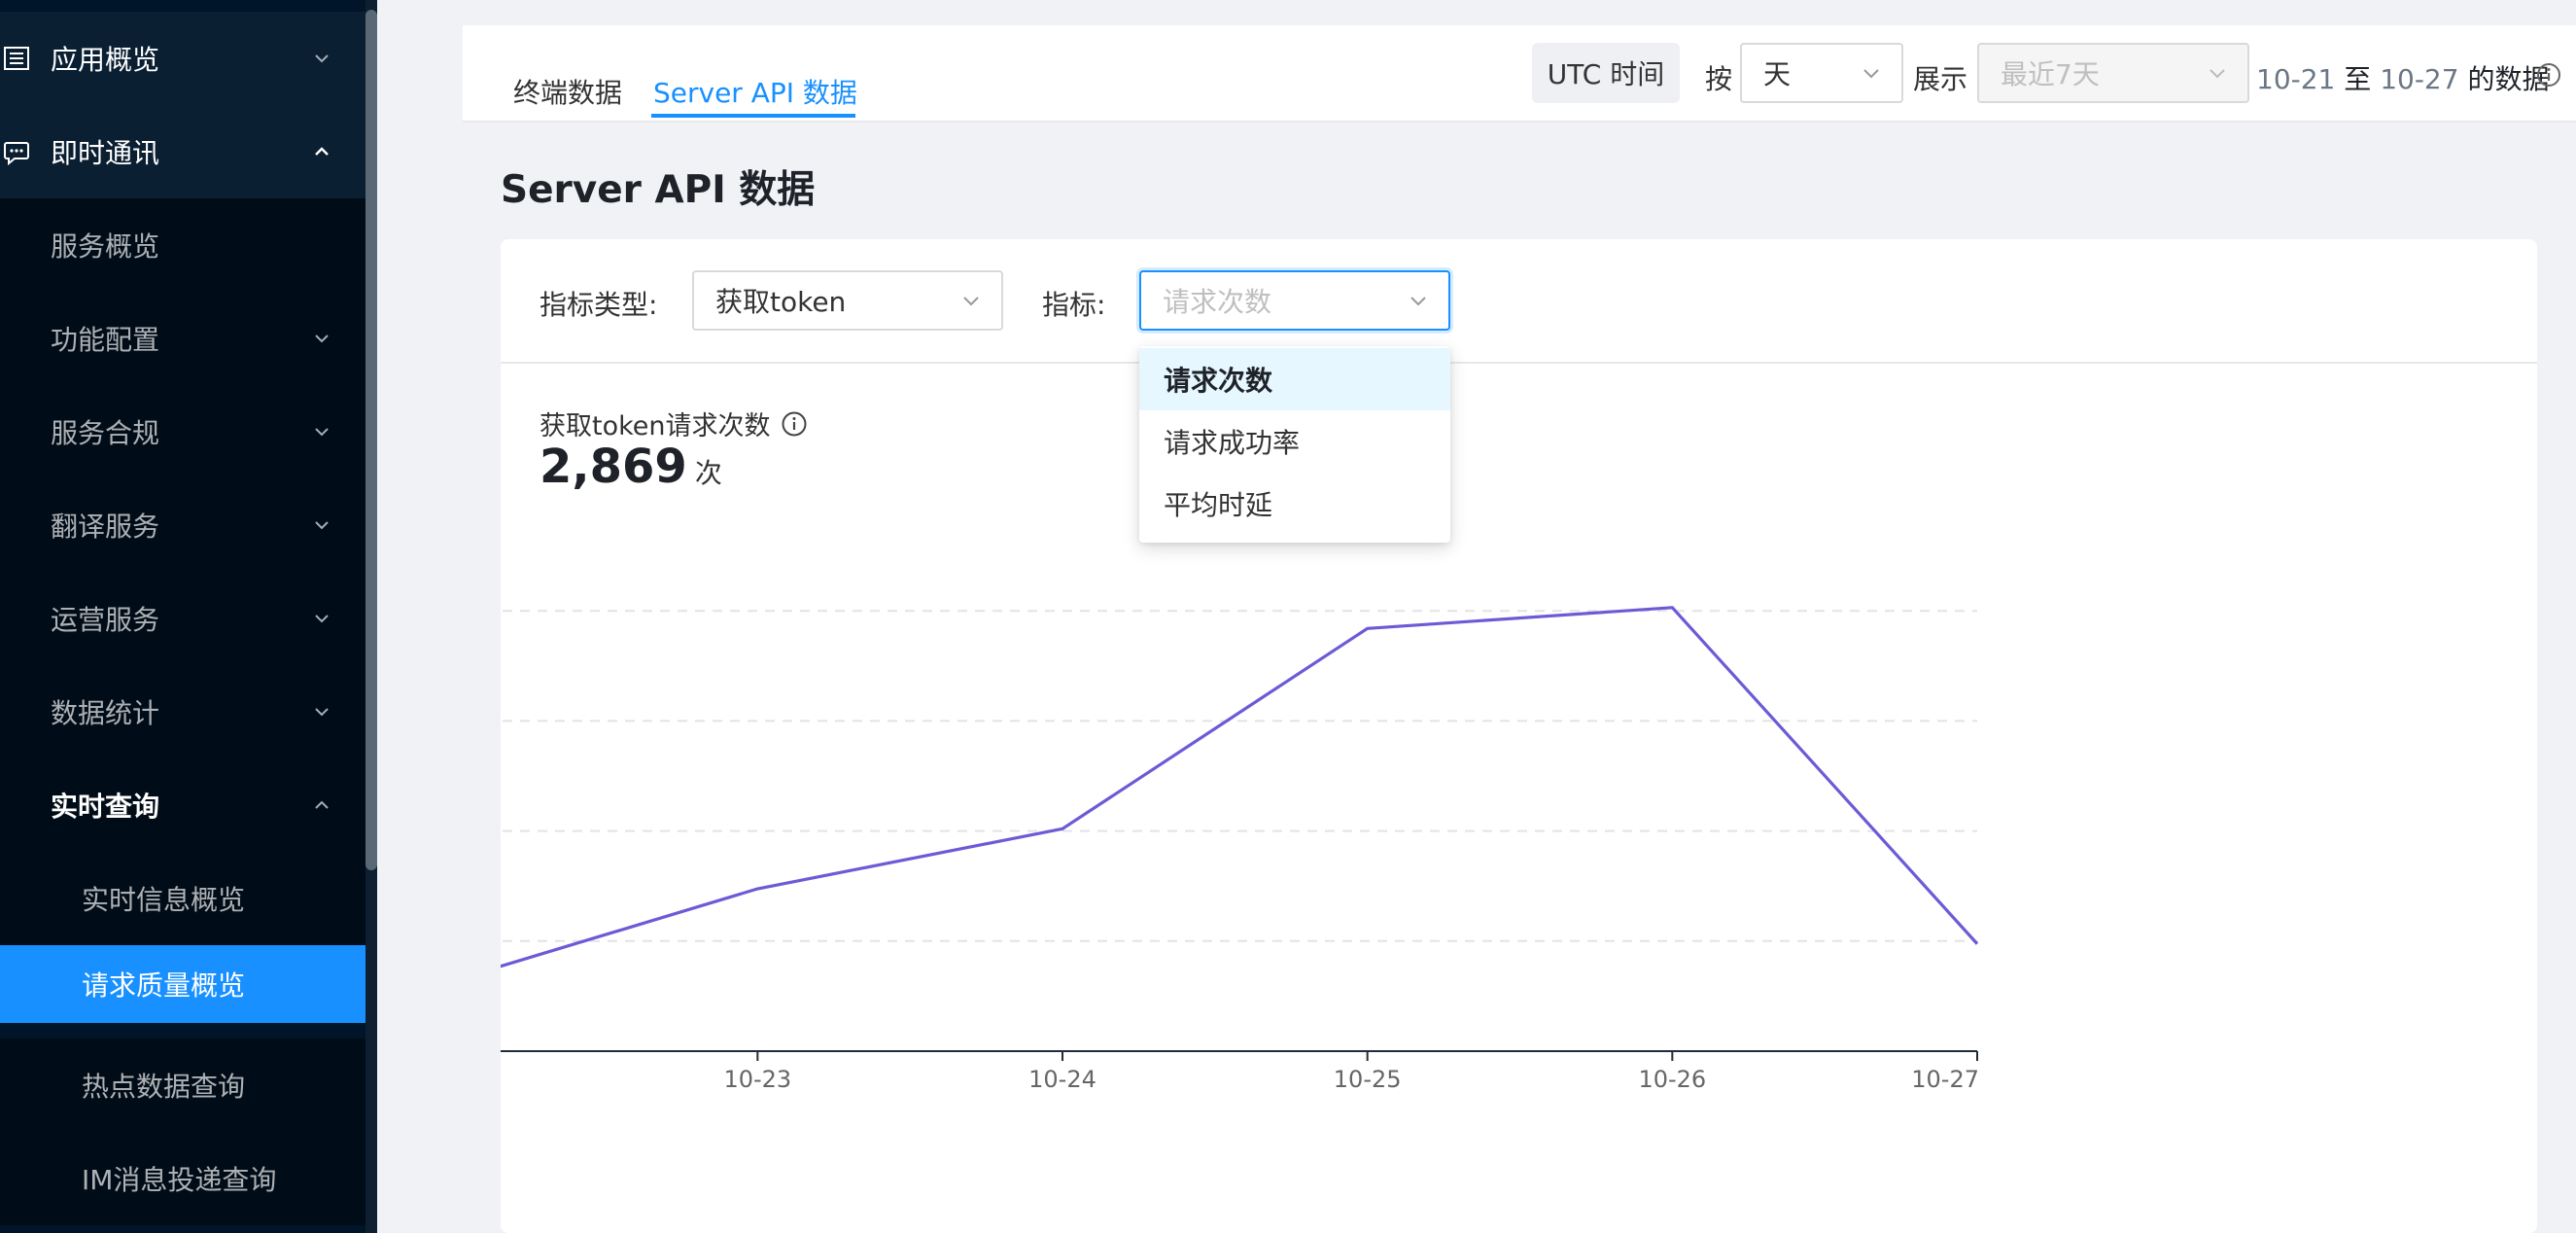  Describe the element at coordinates (1777, 74) in the screenshot. I see `granularity-value: 天` at that location.